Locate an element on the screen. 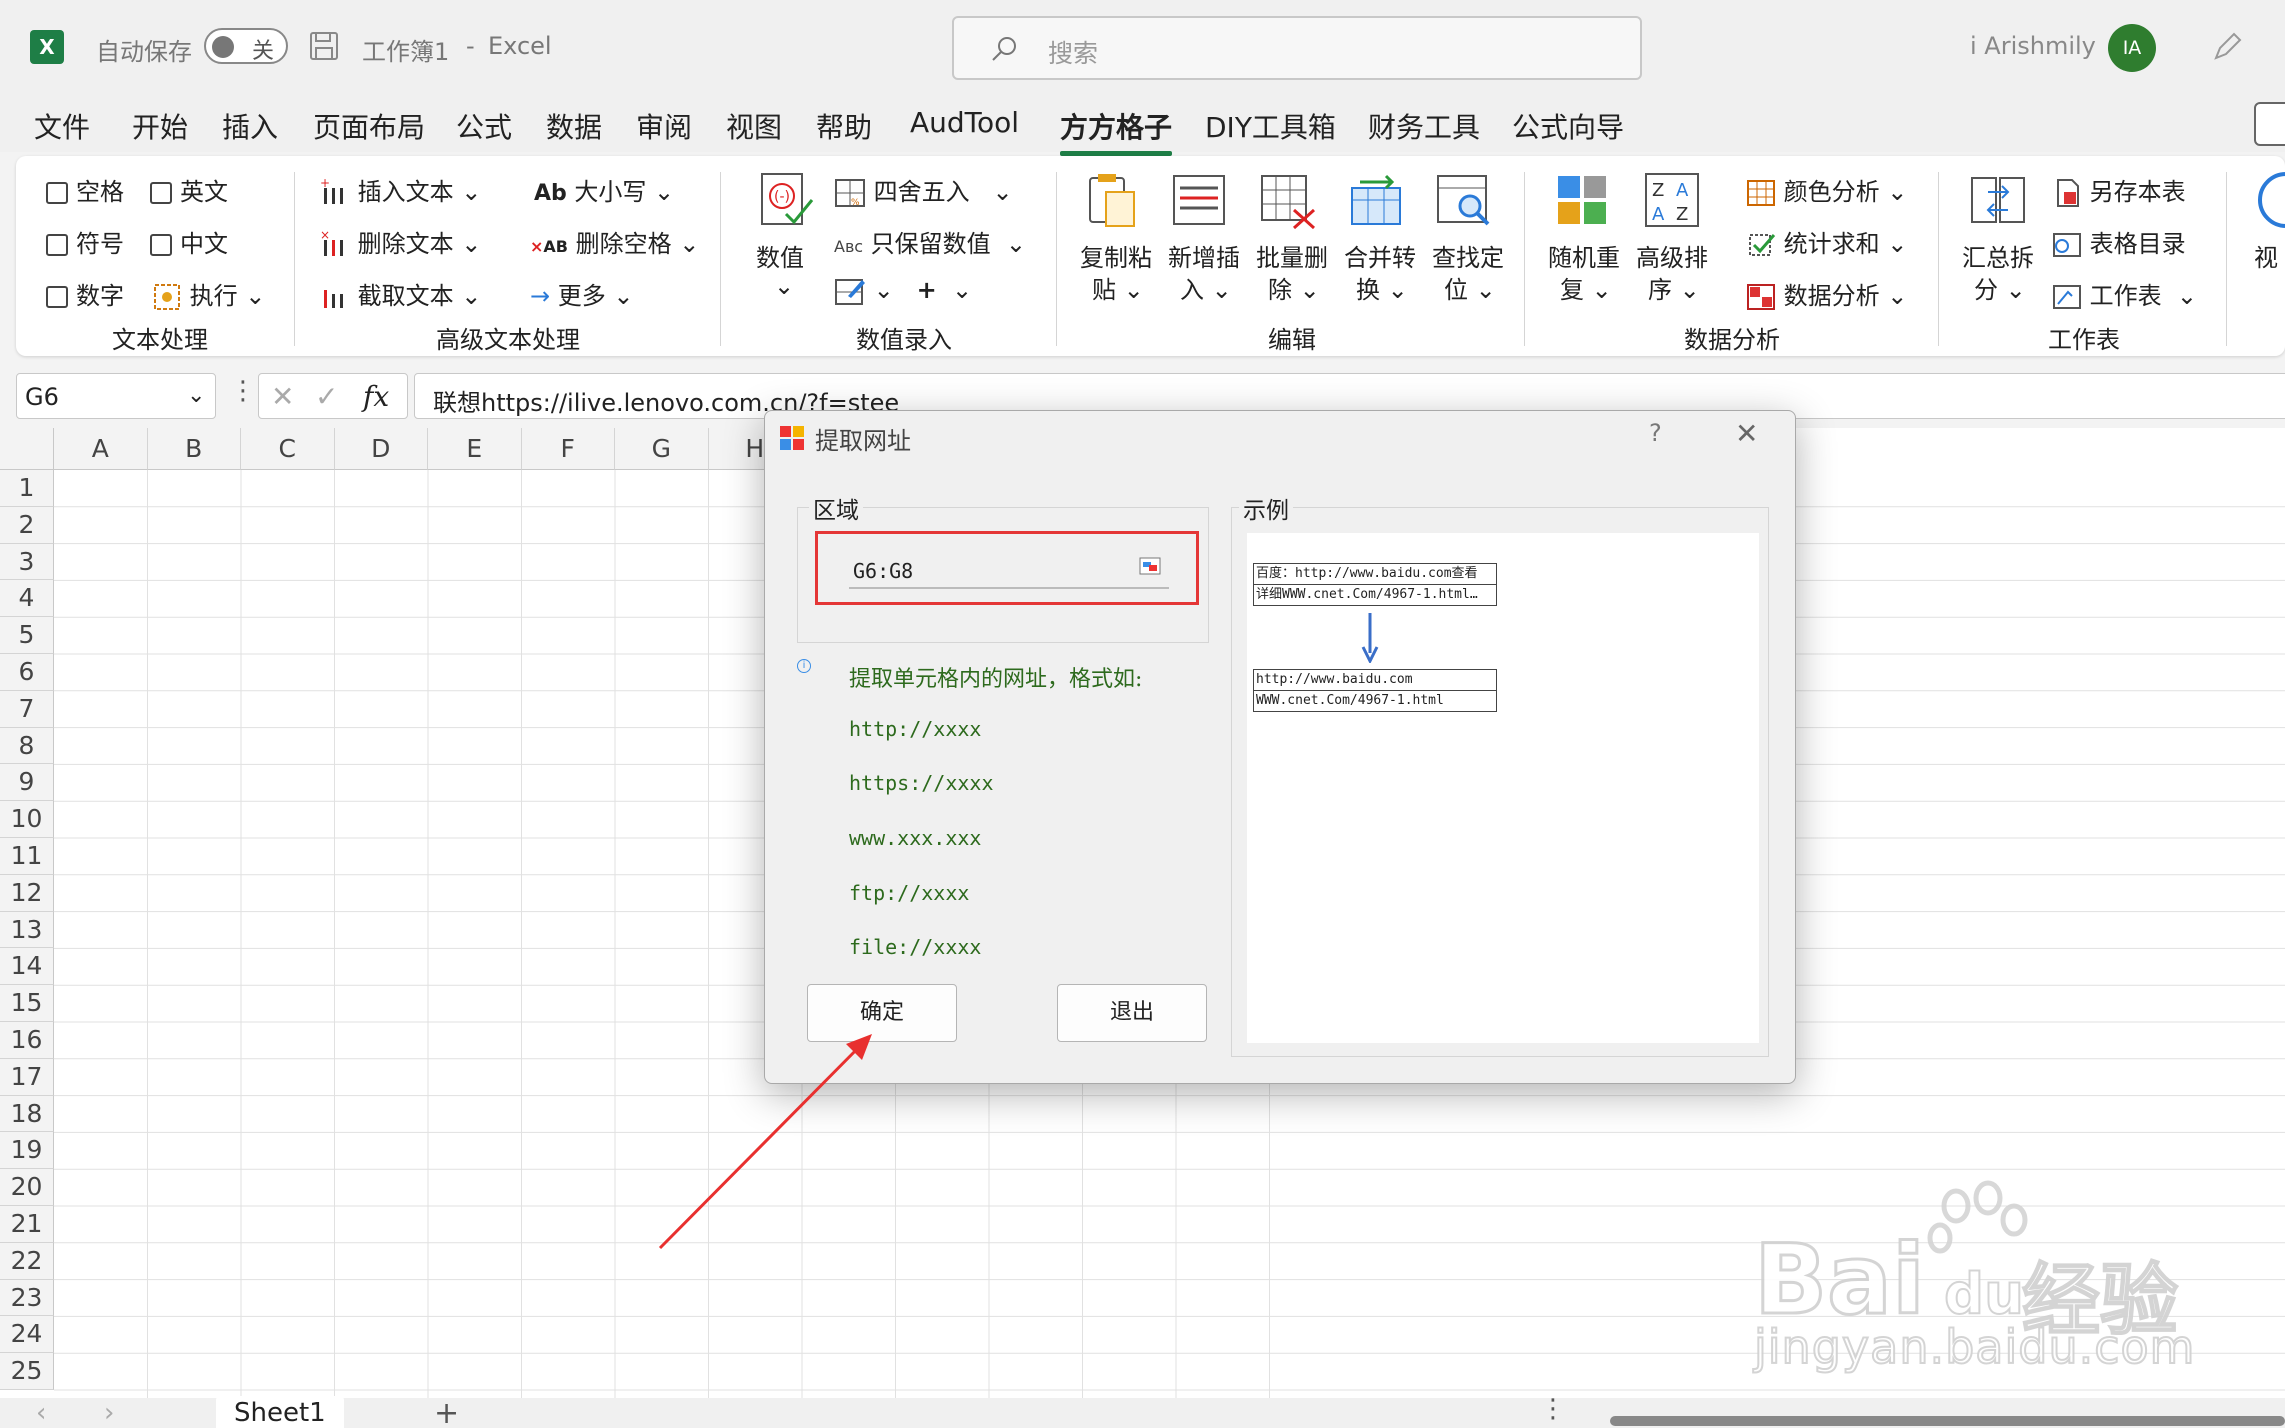 This screenshot has height=1428, width=2285. row-header-1: 1 is located at coordinates (27, 488).